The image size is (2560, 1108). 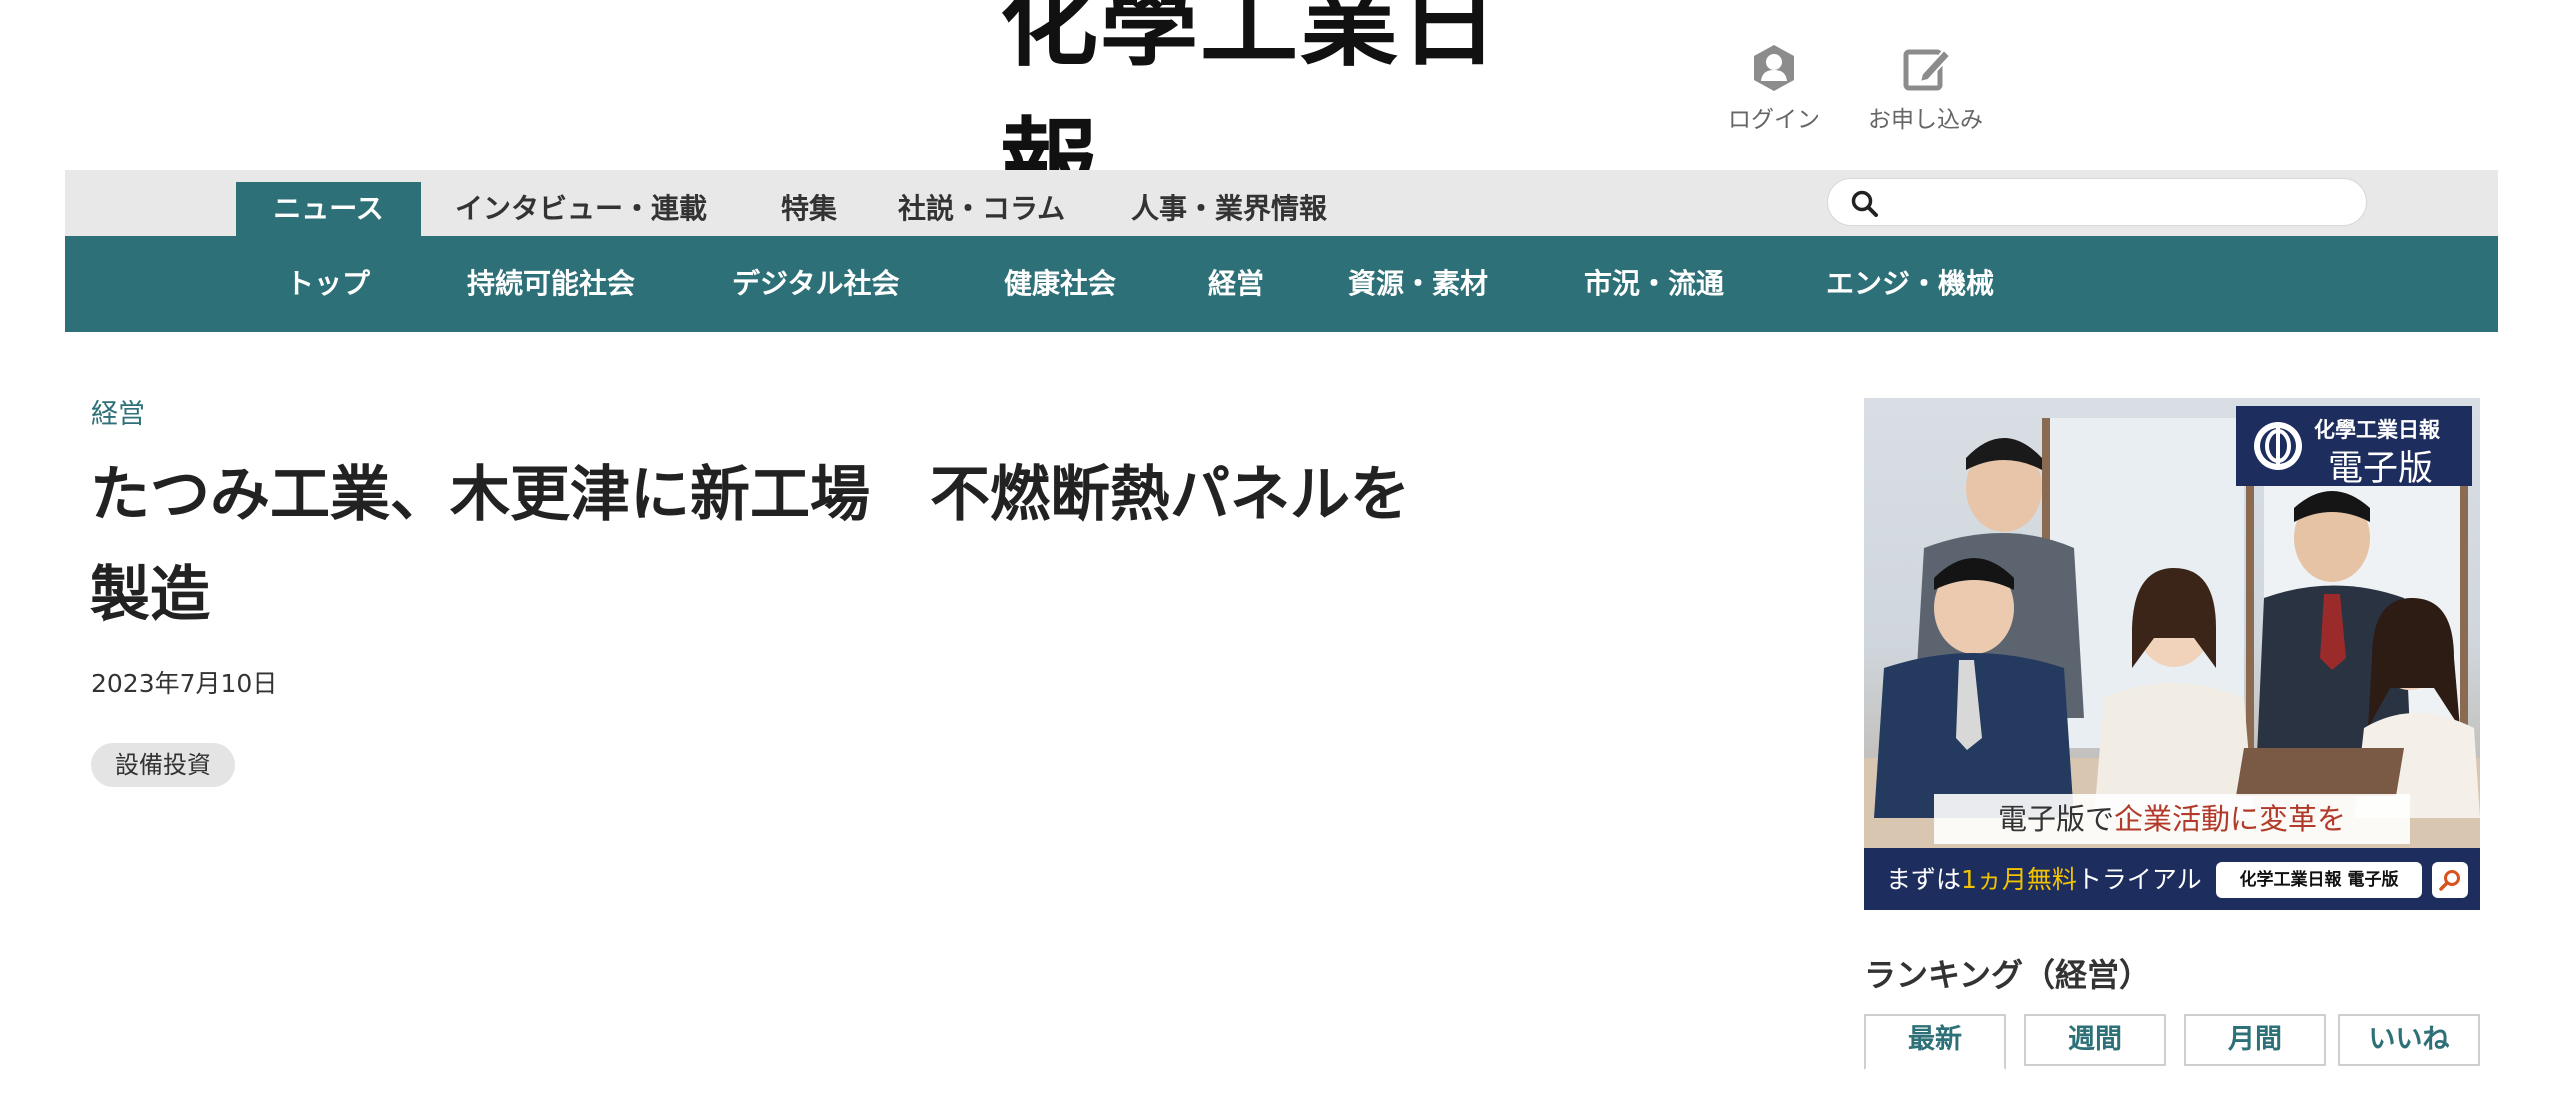 I want to click on nav-item-engineering: エンジ・機械, so click(x=1910, y=284).